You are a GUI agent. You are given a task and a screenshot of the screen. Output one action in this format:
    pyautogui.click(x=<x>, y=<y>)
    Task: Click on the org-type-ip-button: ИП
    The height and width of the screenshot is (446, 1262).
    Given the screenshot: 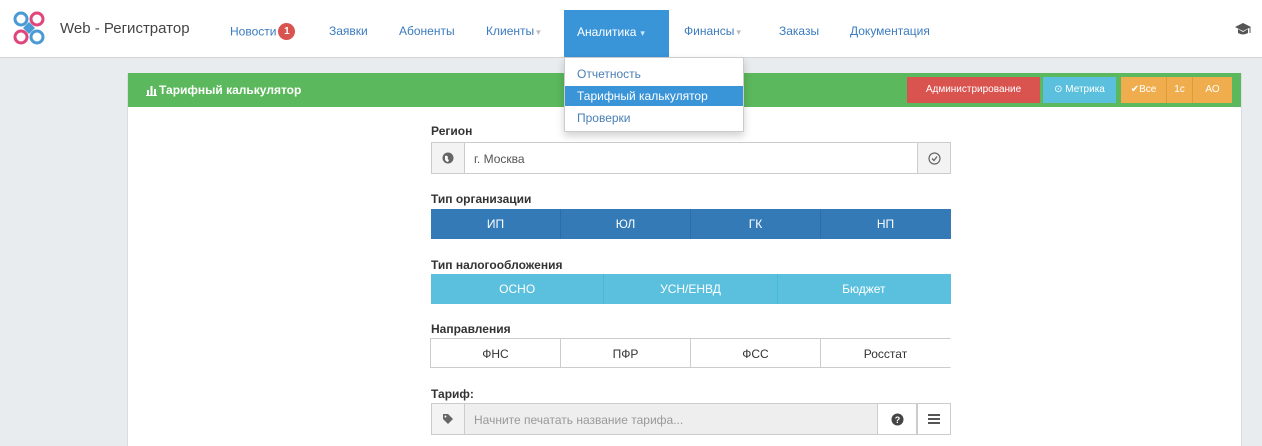 What is the action you would take?
    pyautogui.click(x=496, y=224)
    